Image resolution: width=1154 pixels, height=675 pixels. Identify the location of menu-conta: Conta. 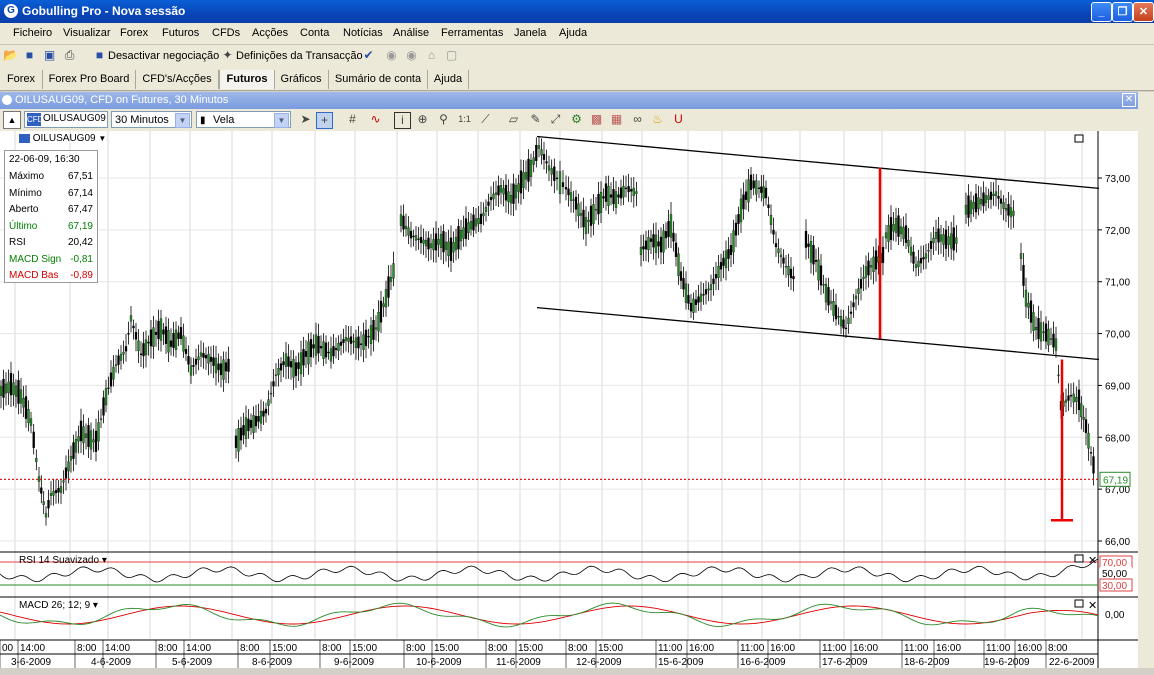
(314, 33).